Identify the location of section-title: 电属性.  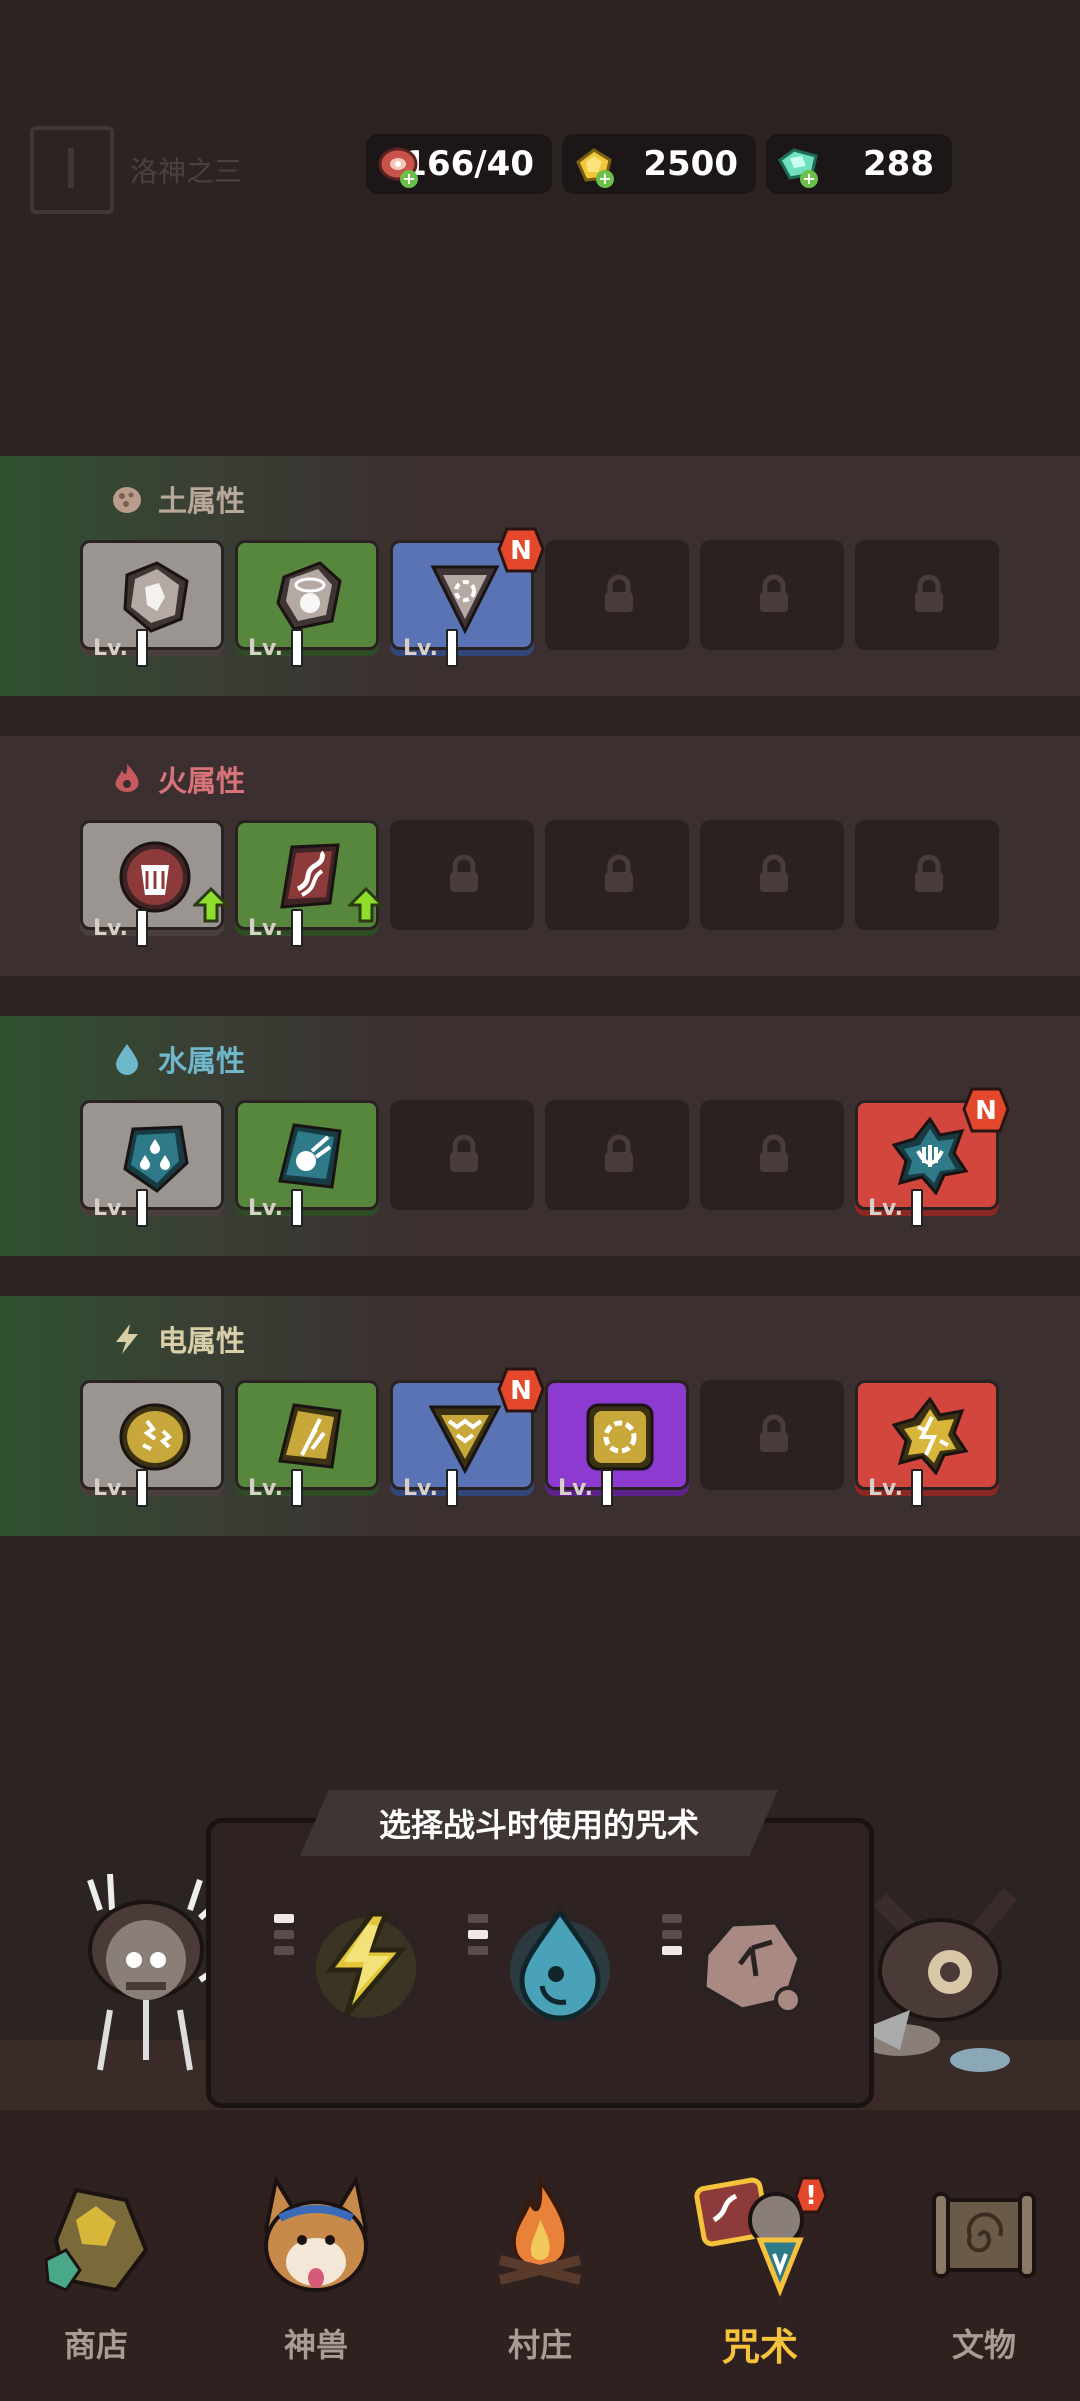
(202, 1341).